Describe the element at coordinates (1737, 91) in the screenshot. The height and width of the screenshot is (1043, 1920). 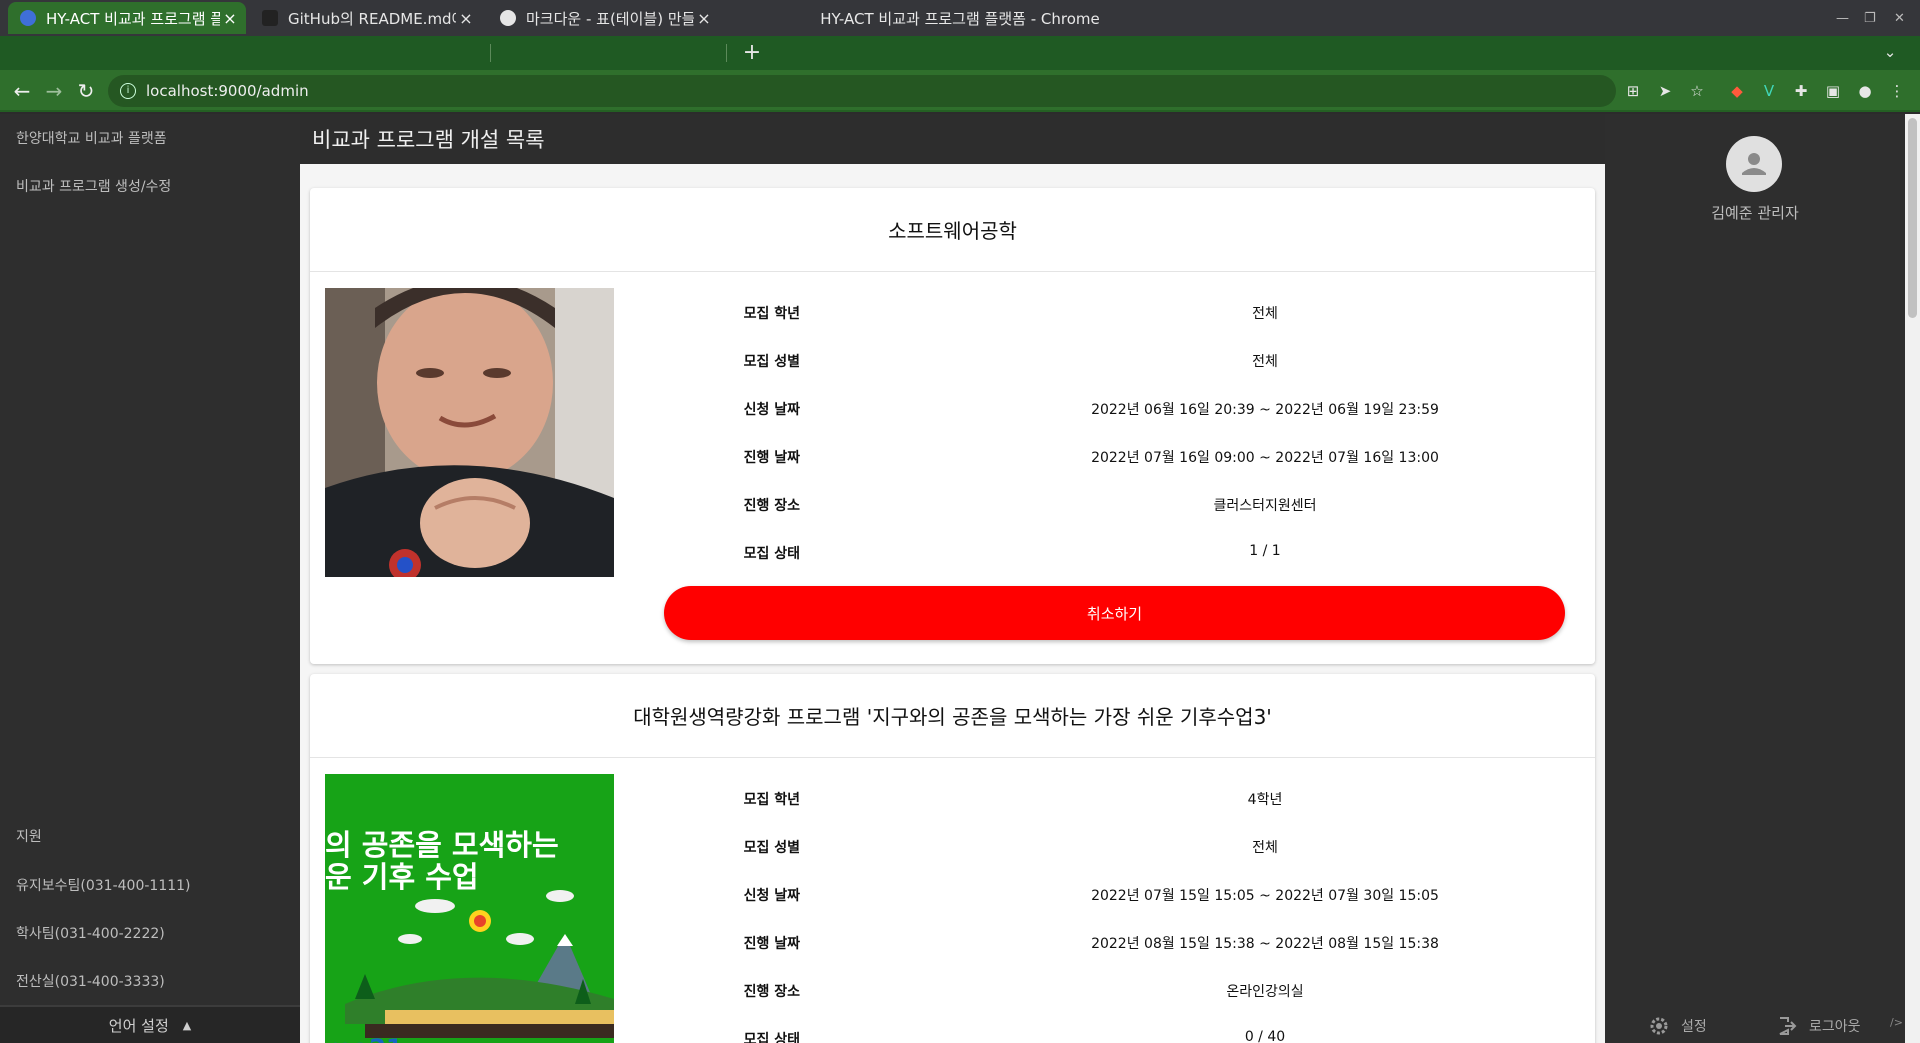
I see `extension-red-icon: ◆` at that location.